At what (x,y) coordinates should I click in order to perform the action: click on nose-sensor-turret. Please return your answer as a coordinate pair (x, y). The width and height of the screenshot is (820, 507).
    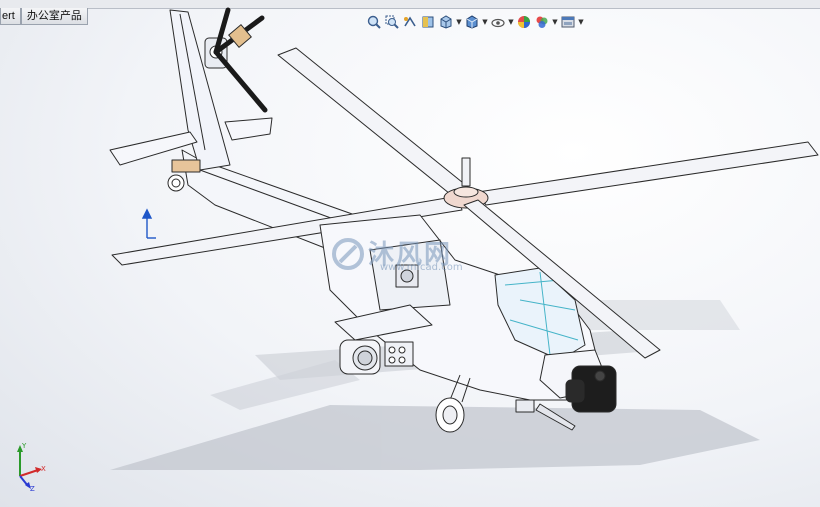
    Looking at the image, I should click on (591, 389).